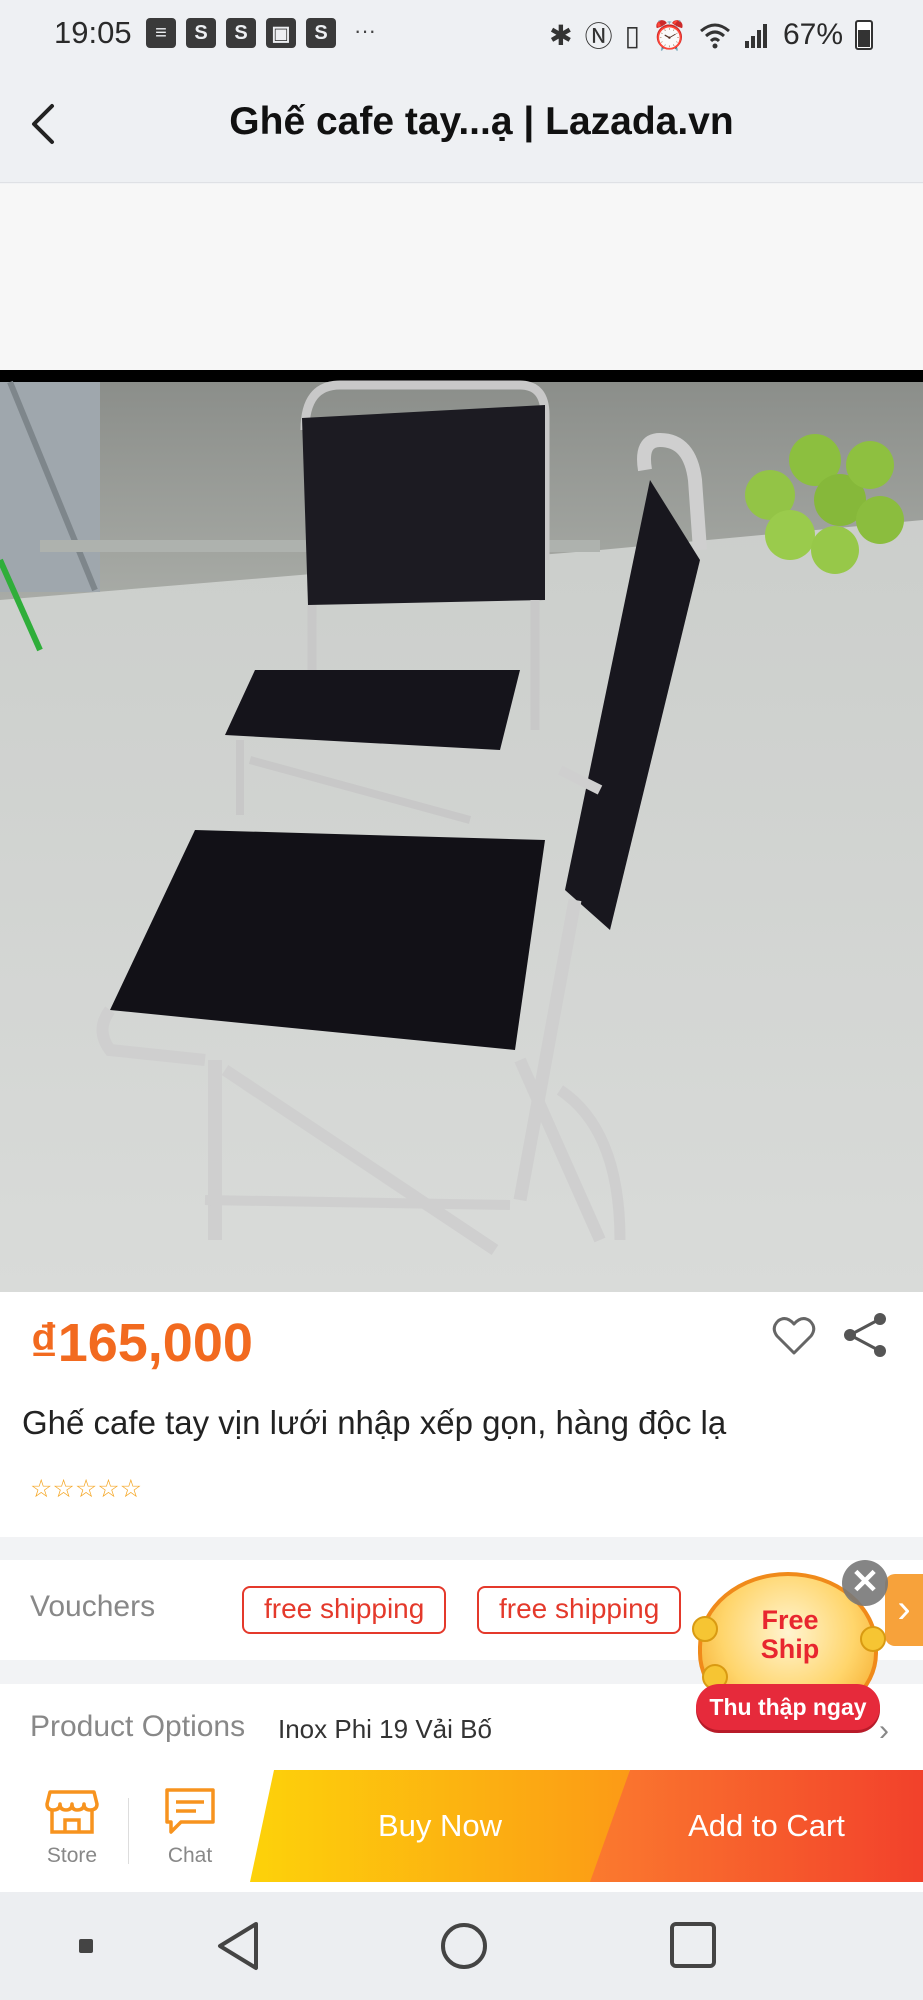  What do you see at coordinates (365, 30) in the screenshot?
I see `more-notifications-icon: ···` at bounding box center [365, 30].